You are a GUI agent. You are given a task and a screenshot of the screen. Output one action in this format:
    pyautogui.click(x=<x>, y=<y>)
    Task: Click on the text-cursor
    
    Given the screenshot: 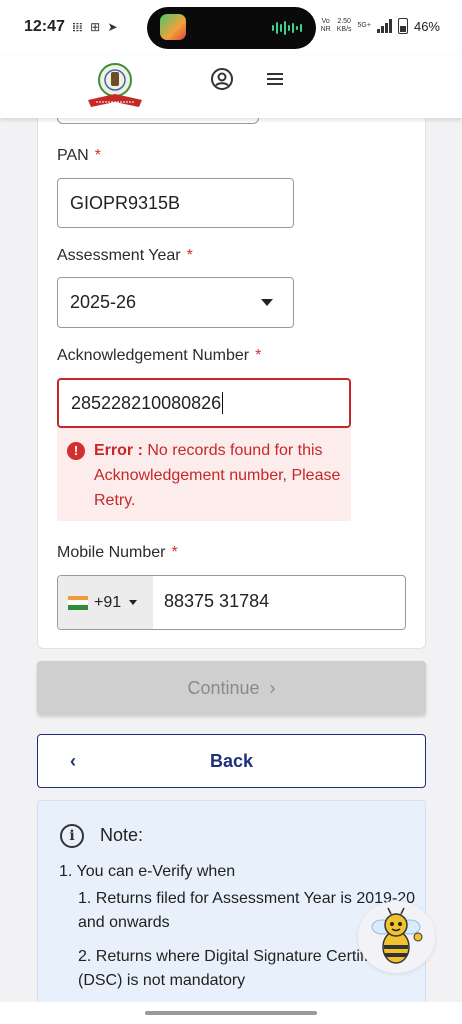 What is the action you would take?
    pyautogui.click(x=223, y=403)
    